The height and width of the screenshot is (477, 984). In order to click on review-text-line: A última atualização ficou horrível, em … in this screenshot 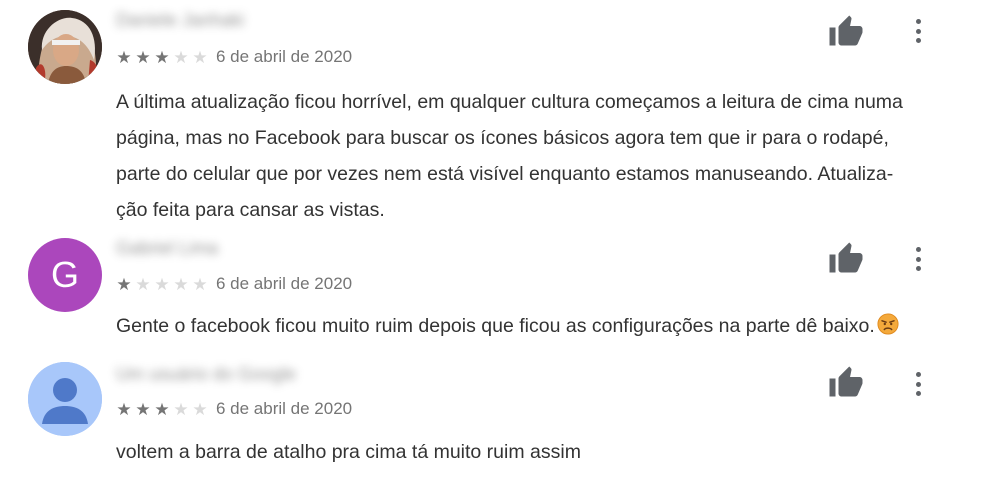, I will do `click(509, 102)`.